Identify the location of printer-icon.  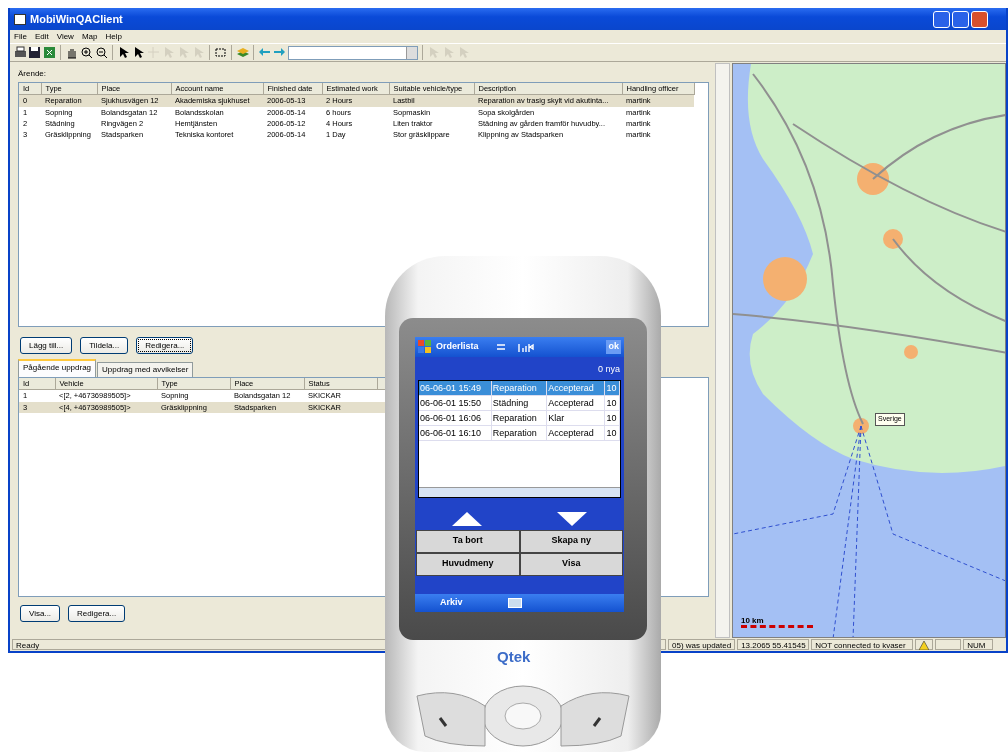
(19, 52).